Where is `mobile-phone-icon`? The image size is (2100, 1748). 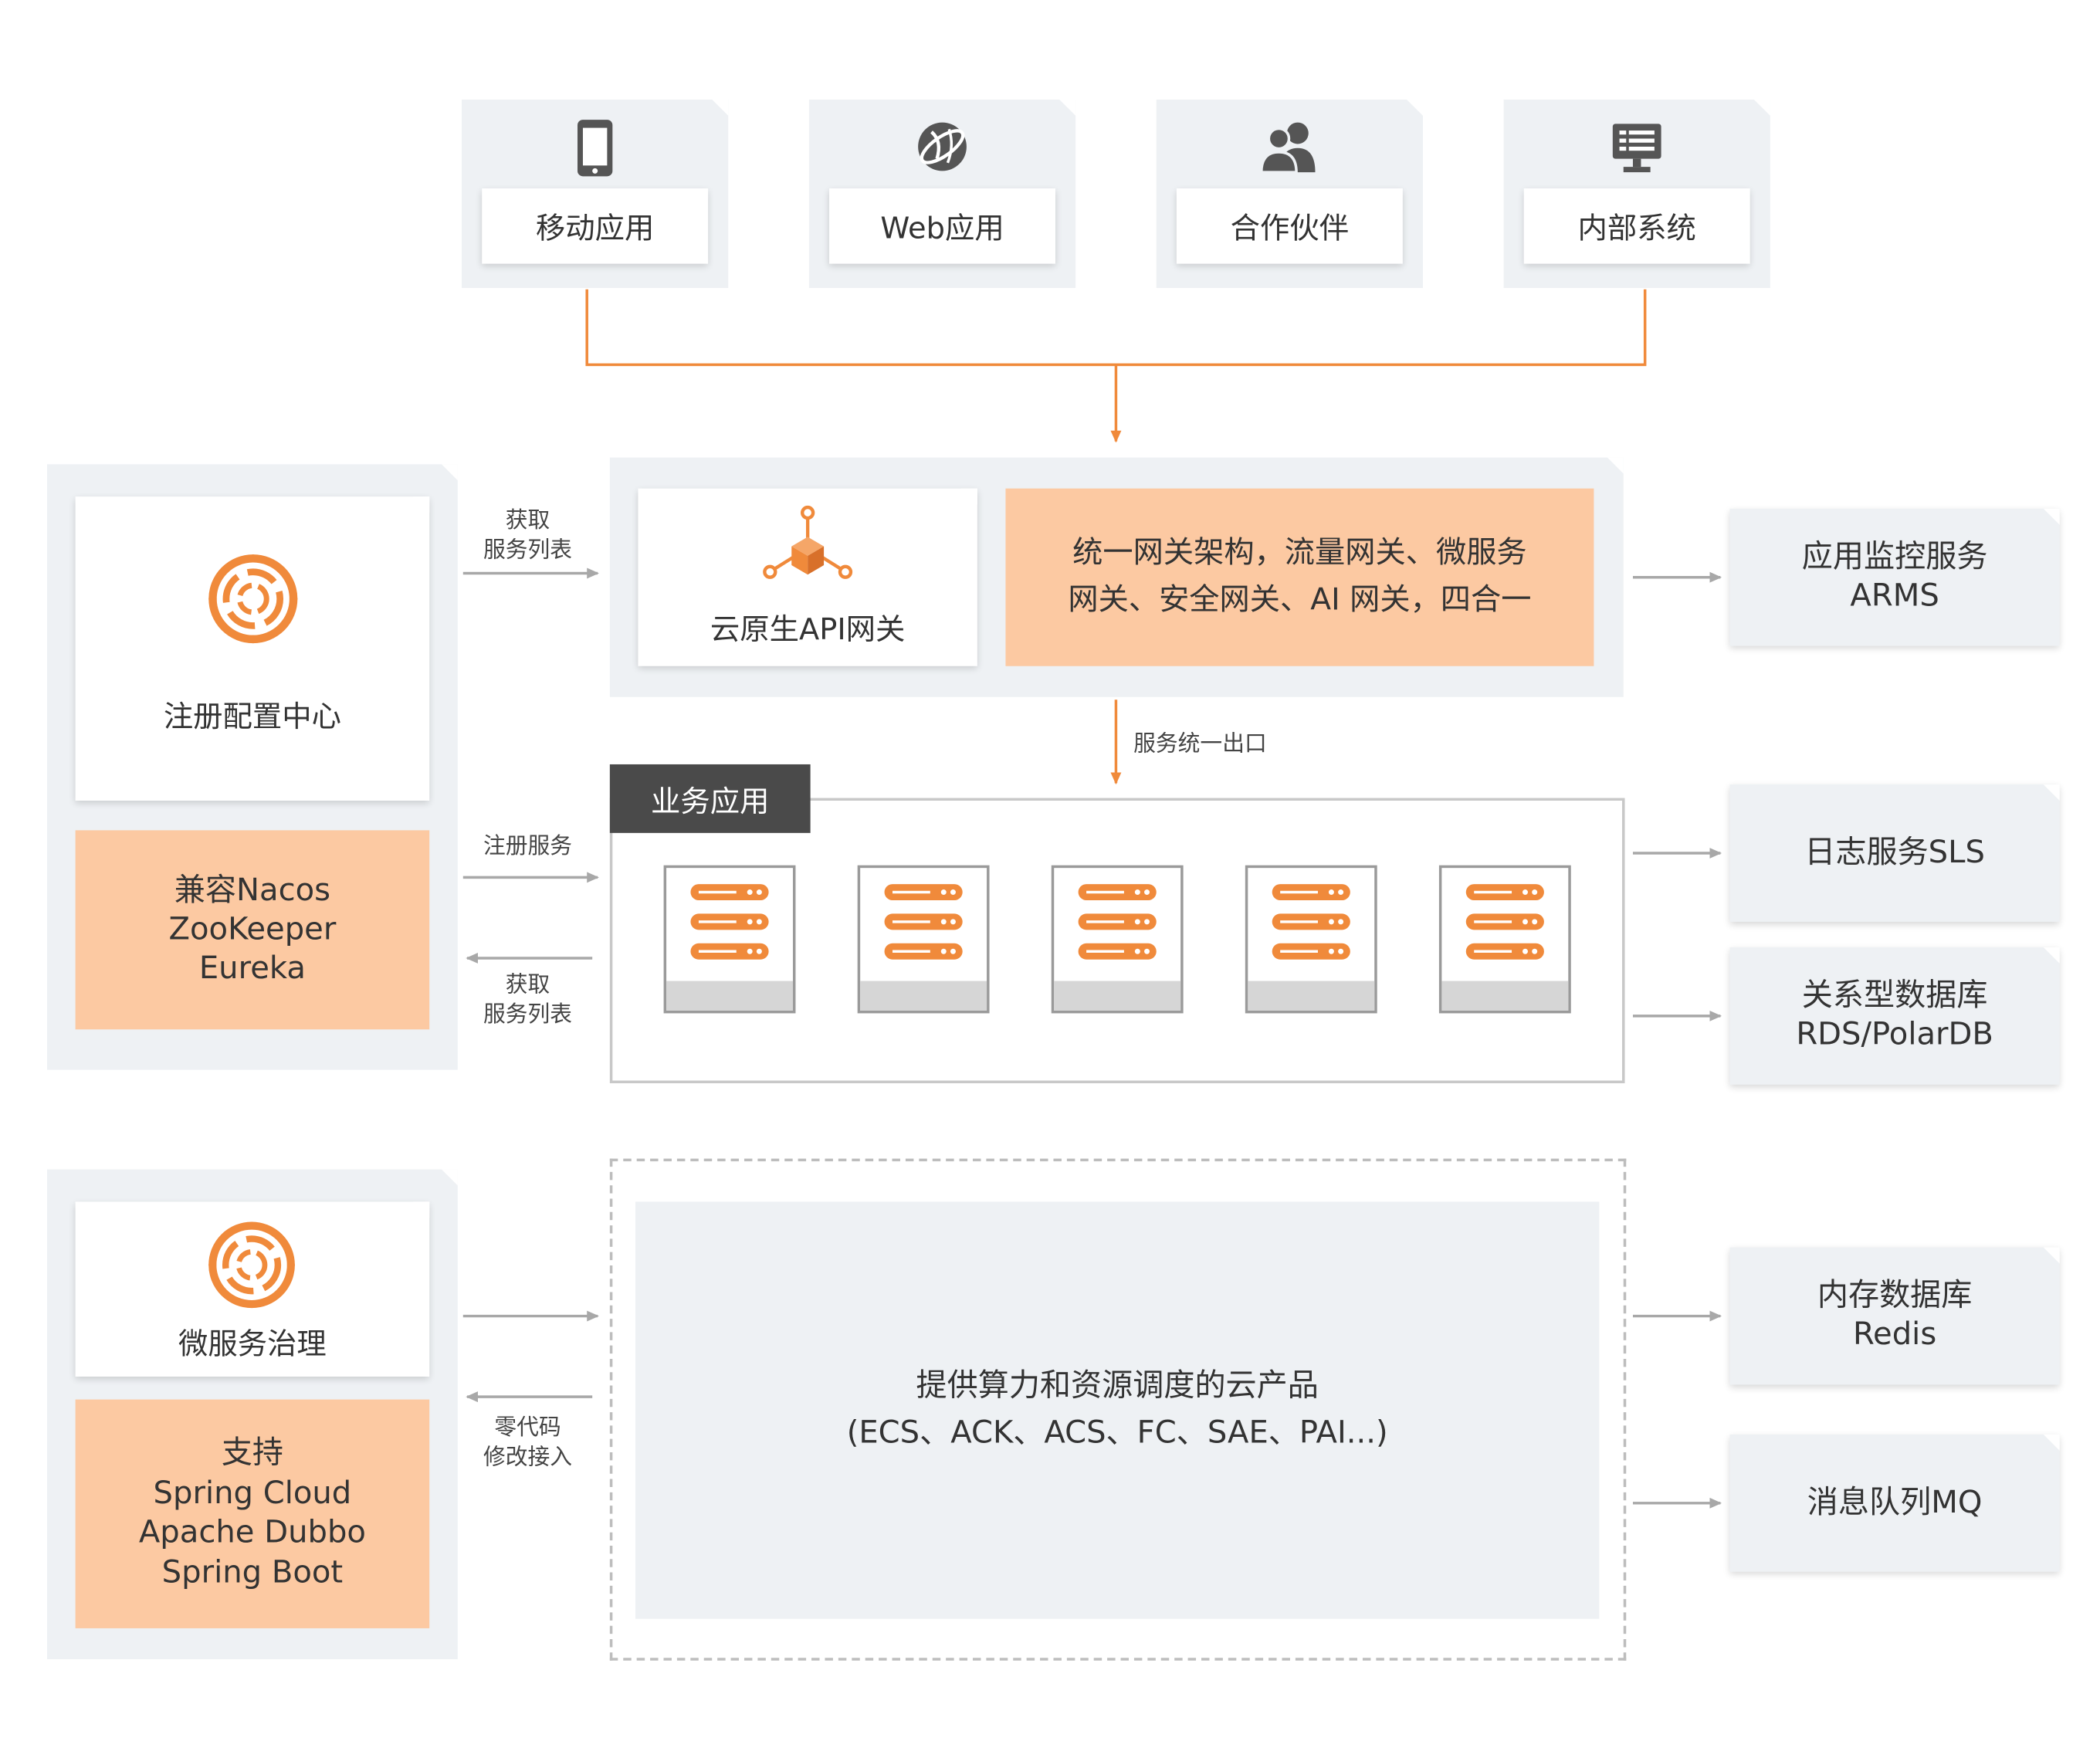
mobile-phone-icon is located at coordinates (595, 150).